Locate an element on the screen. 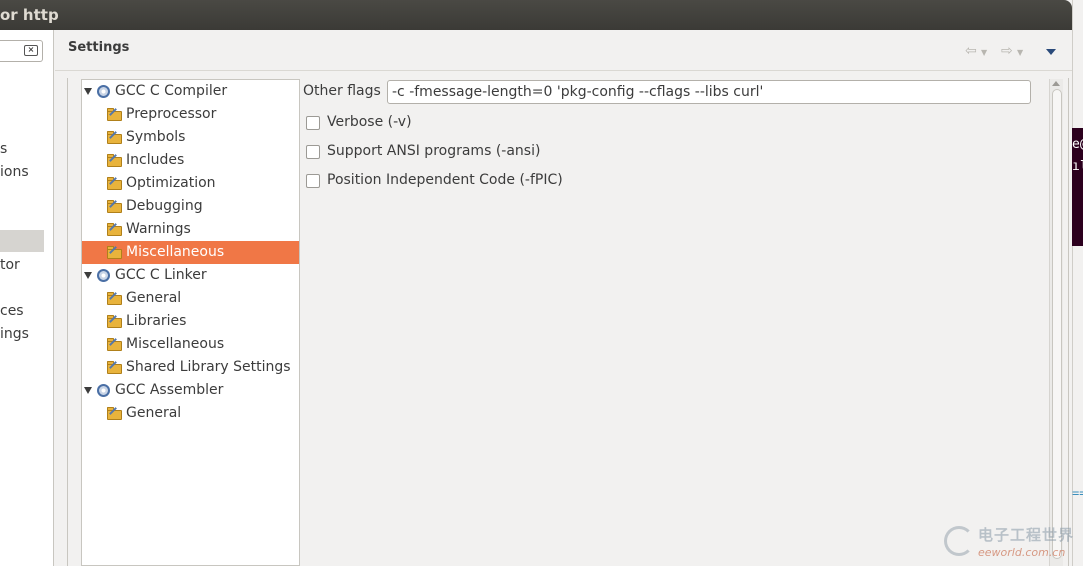  other-flags-input is located at coordinates (709, 92).